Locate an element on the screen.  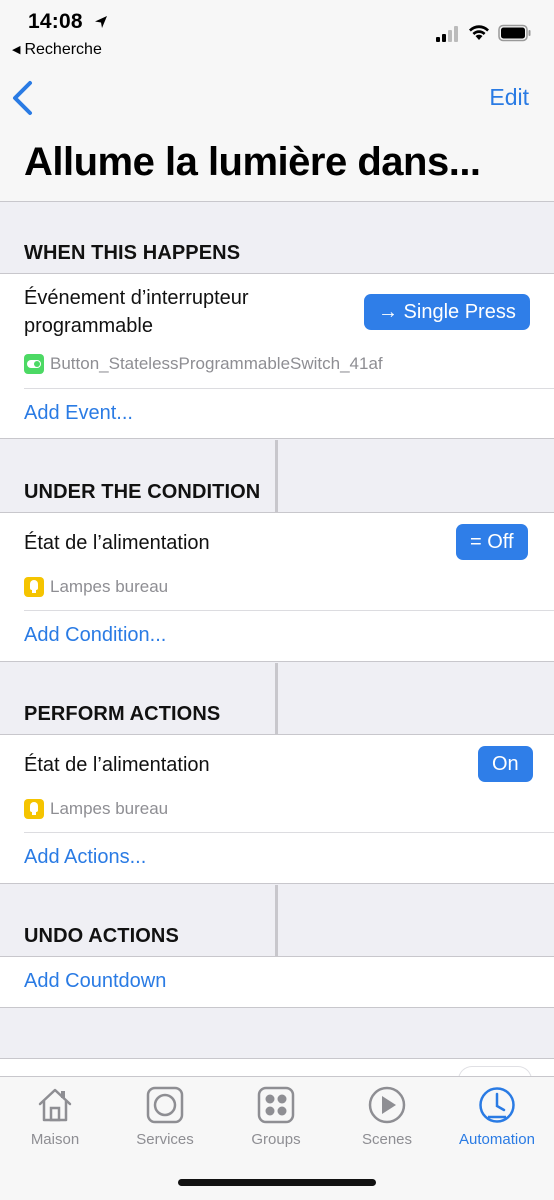
event-divider is located at coordinates (289, 388).